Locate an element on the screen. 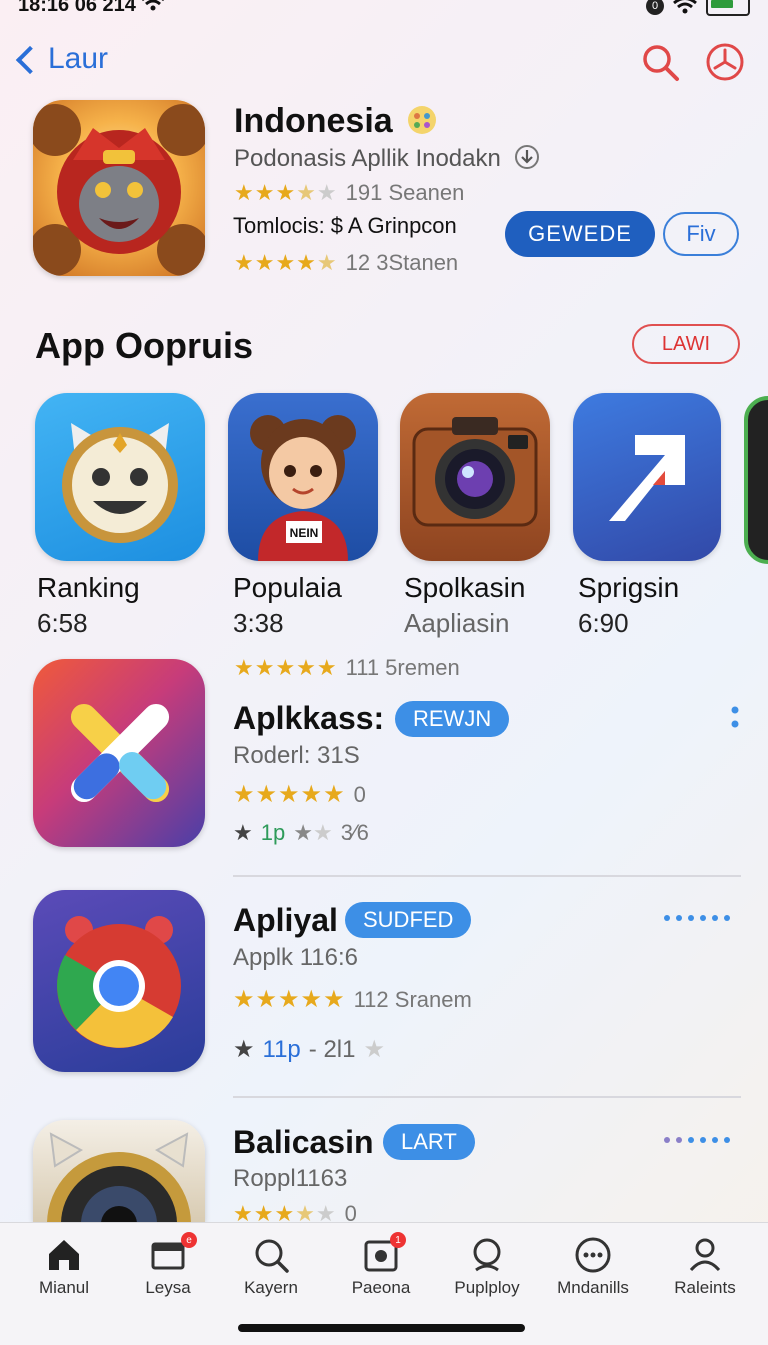  sim-icon: 0 is located at coordinates (655, 7).